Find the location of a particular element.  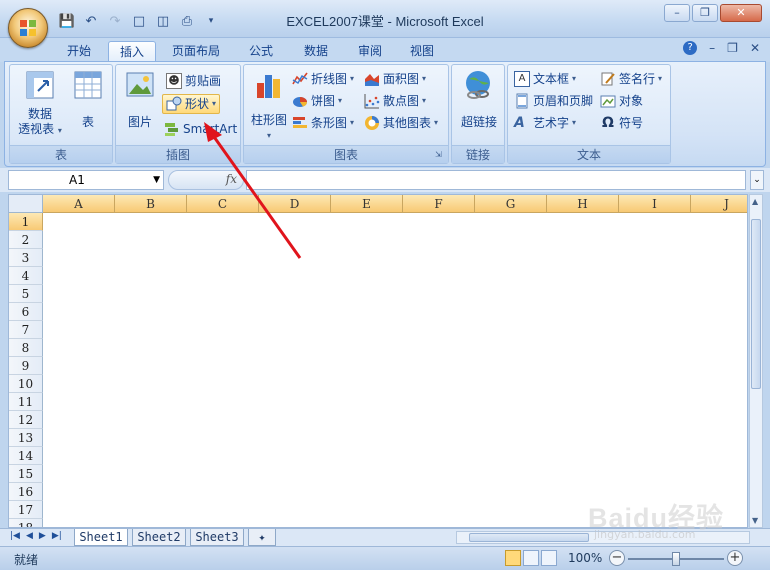

row-header: 13 is located at coordinates (26, 438).